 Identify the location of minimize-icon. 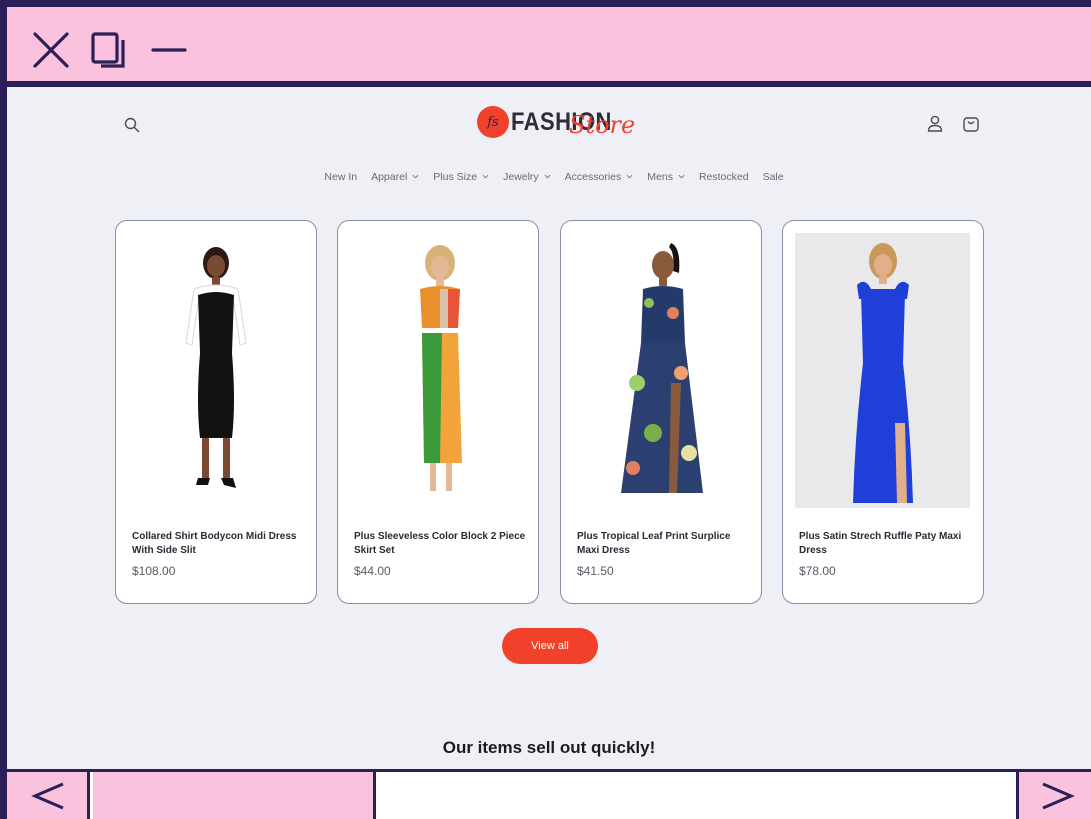
(169, 50).